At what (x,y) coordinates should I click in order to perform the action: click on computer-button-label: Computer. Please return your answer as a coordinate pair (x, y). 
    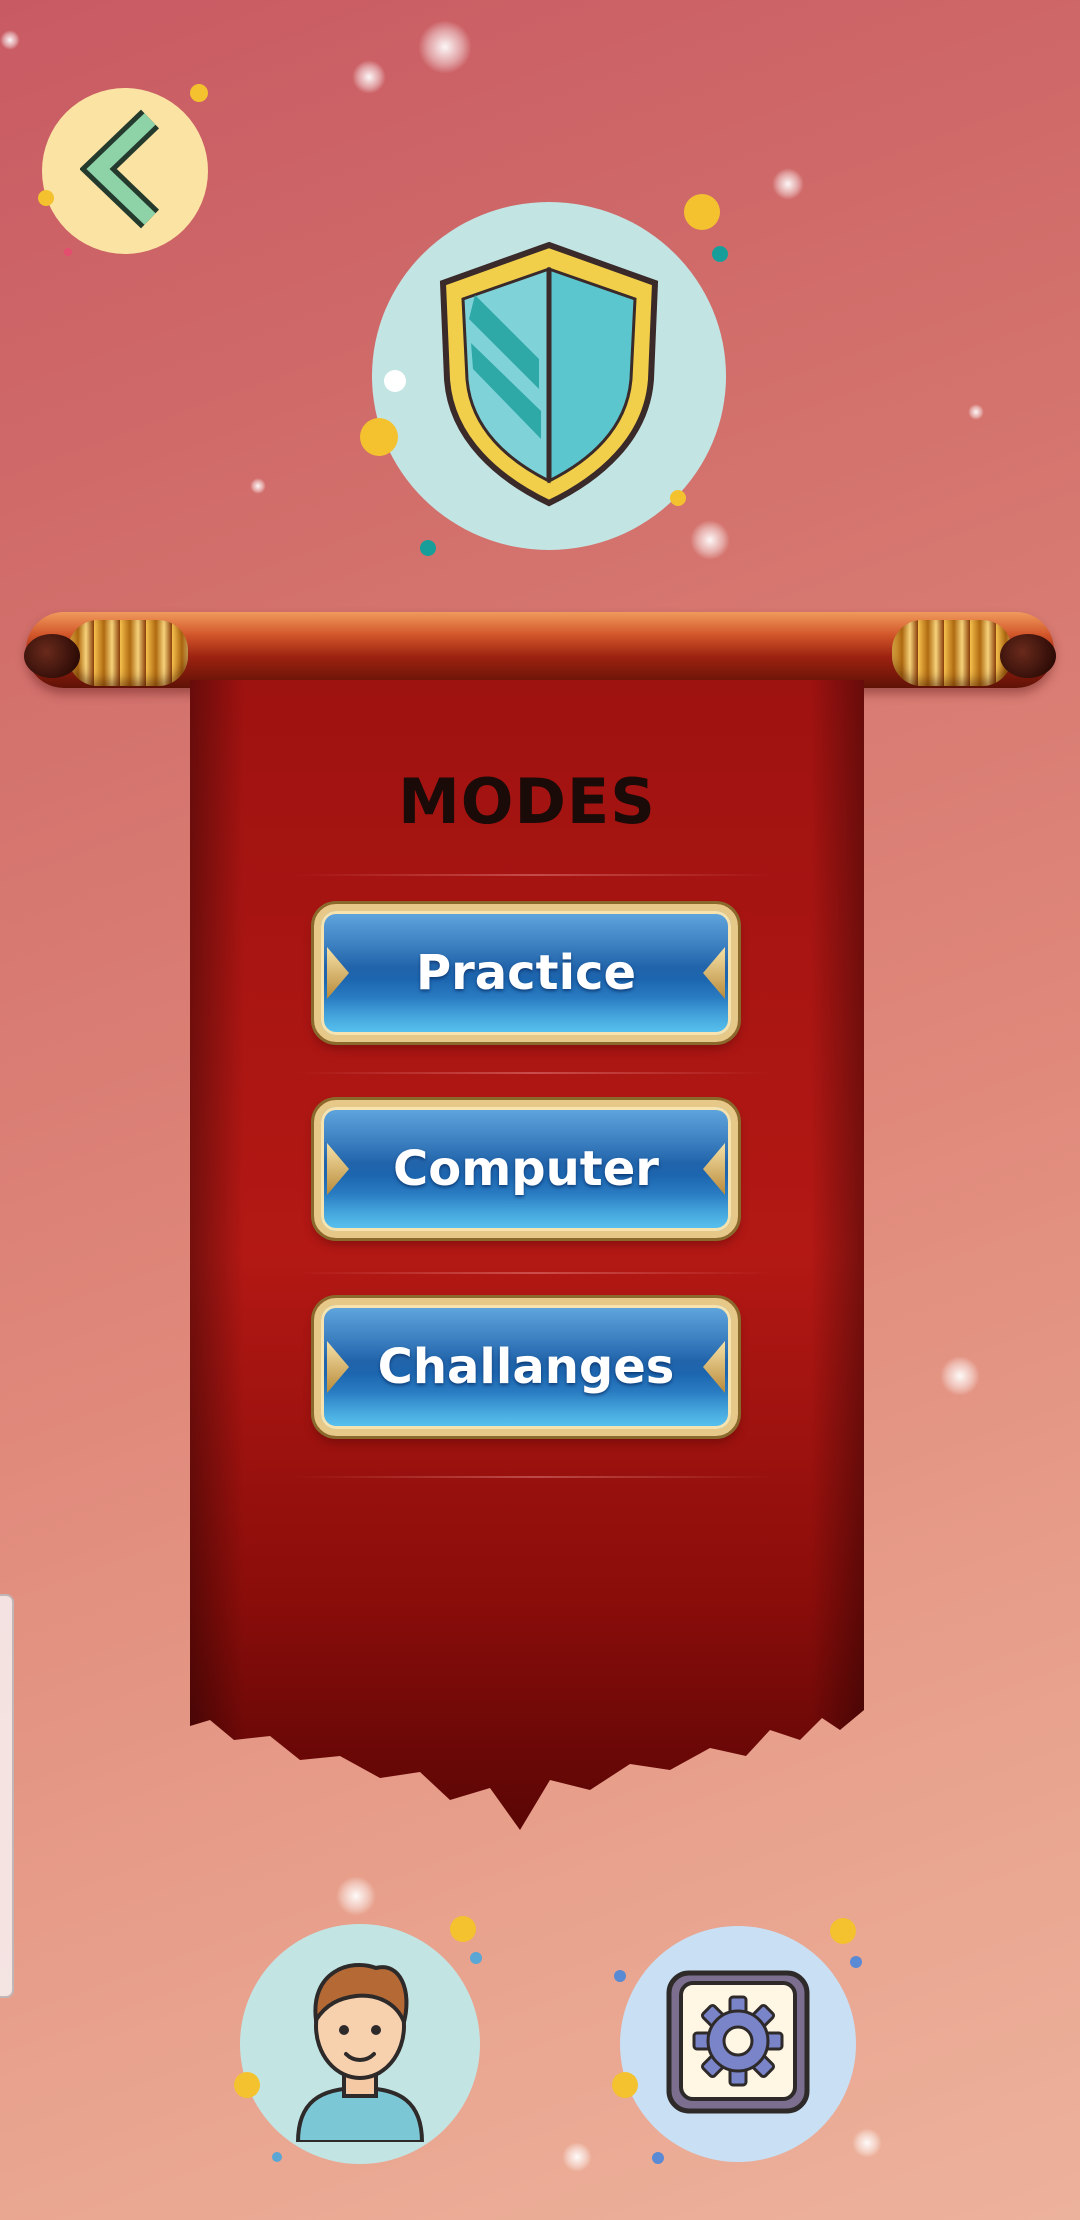
    Looking at the image, I should click on (526, 1169).